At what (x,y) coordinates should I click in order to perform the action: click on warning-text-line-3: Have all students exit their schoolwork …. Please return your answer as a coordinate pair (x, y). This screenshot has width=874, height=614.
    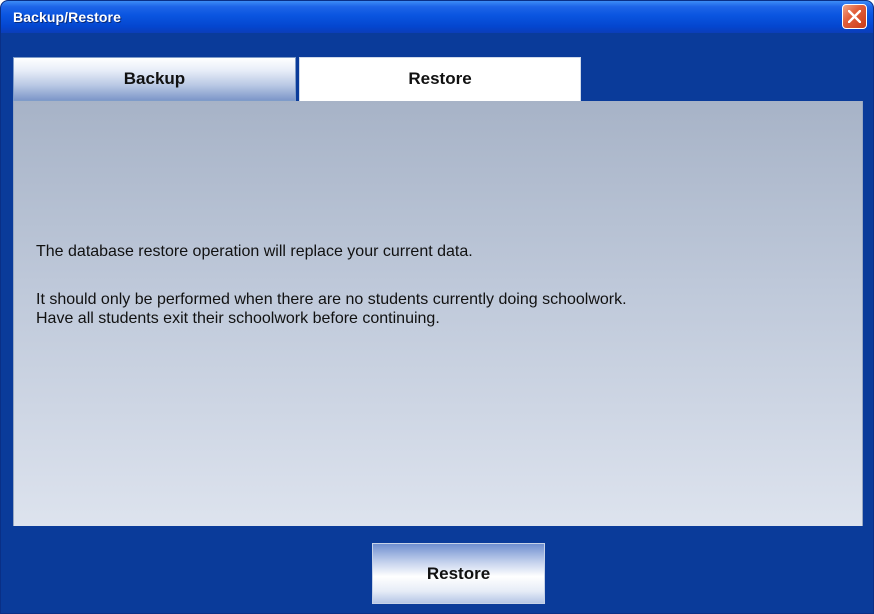
    Looking at the image, I should click on (238, 318).